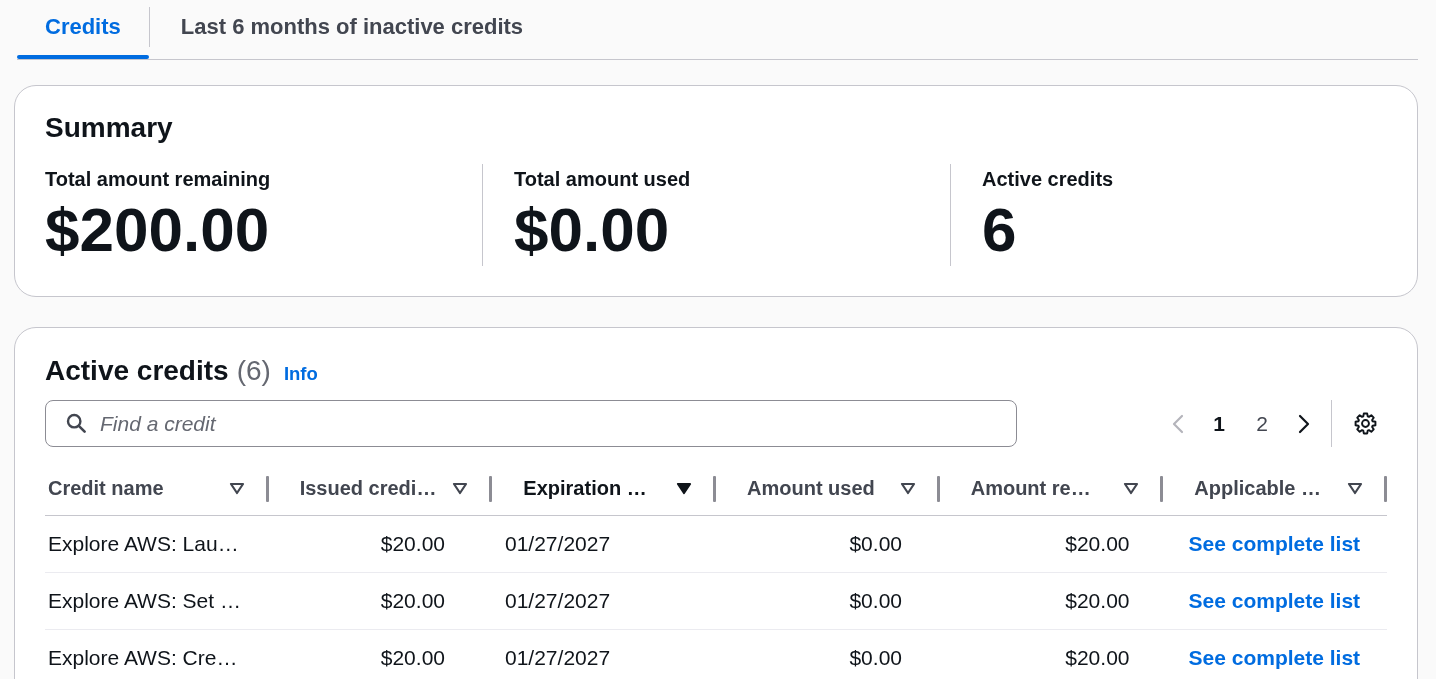 This screenshot has height=679, width=1436. Describe the element at coordinates (300, 374) in the screenshot. I see `info-link: Info` at that location.